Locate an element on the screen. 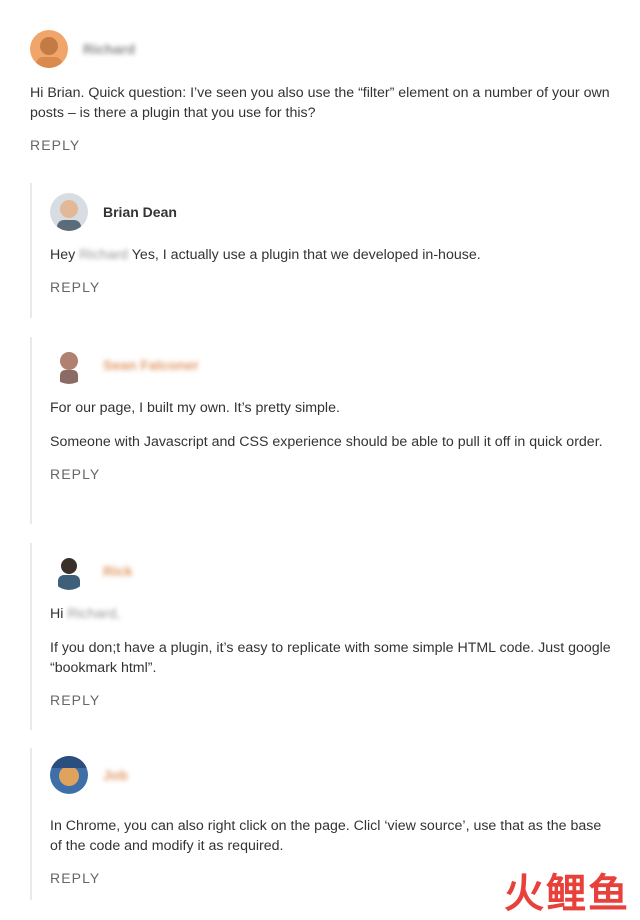 The width and height of the screenshot is (640, 920). avatar-job-icon is located at coordinates (69, 775).